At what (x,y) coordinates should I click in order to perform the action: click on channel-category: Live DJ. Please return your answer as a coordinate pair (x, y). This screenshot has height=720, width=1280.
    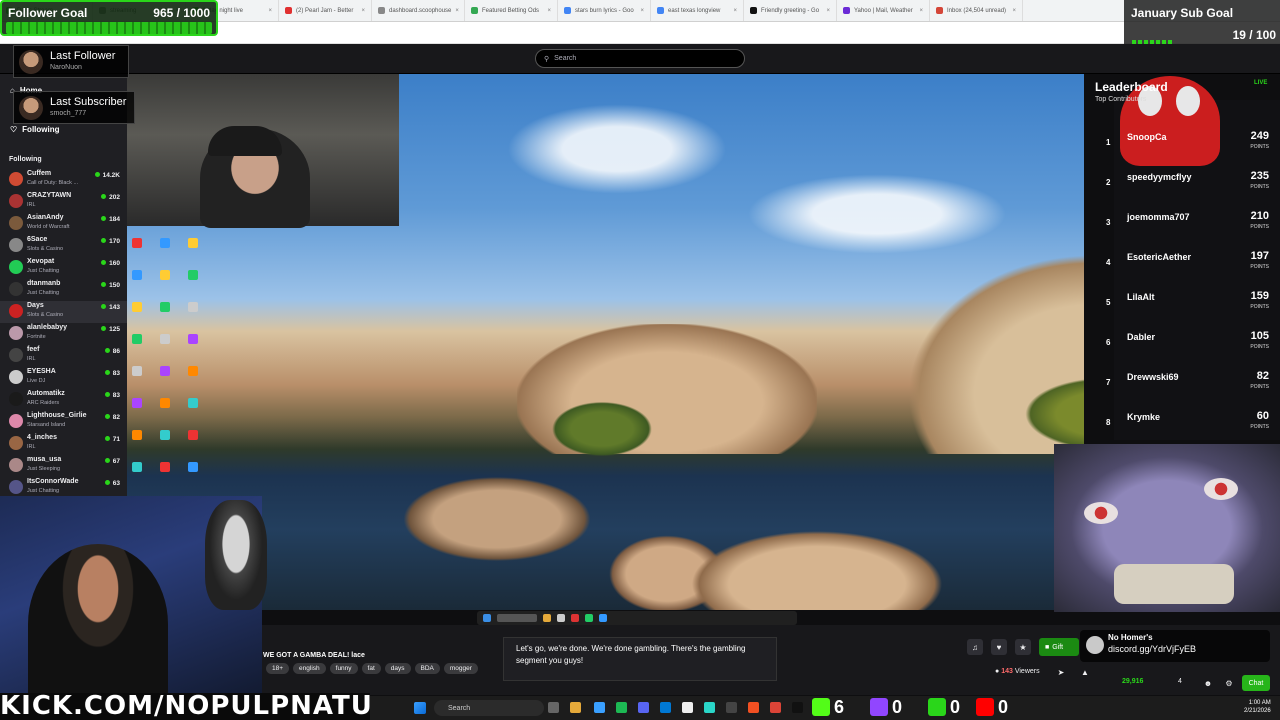
    Looking at the image, I should click on (36, 381).